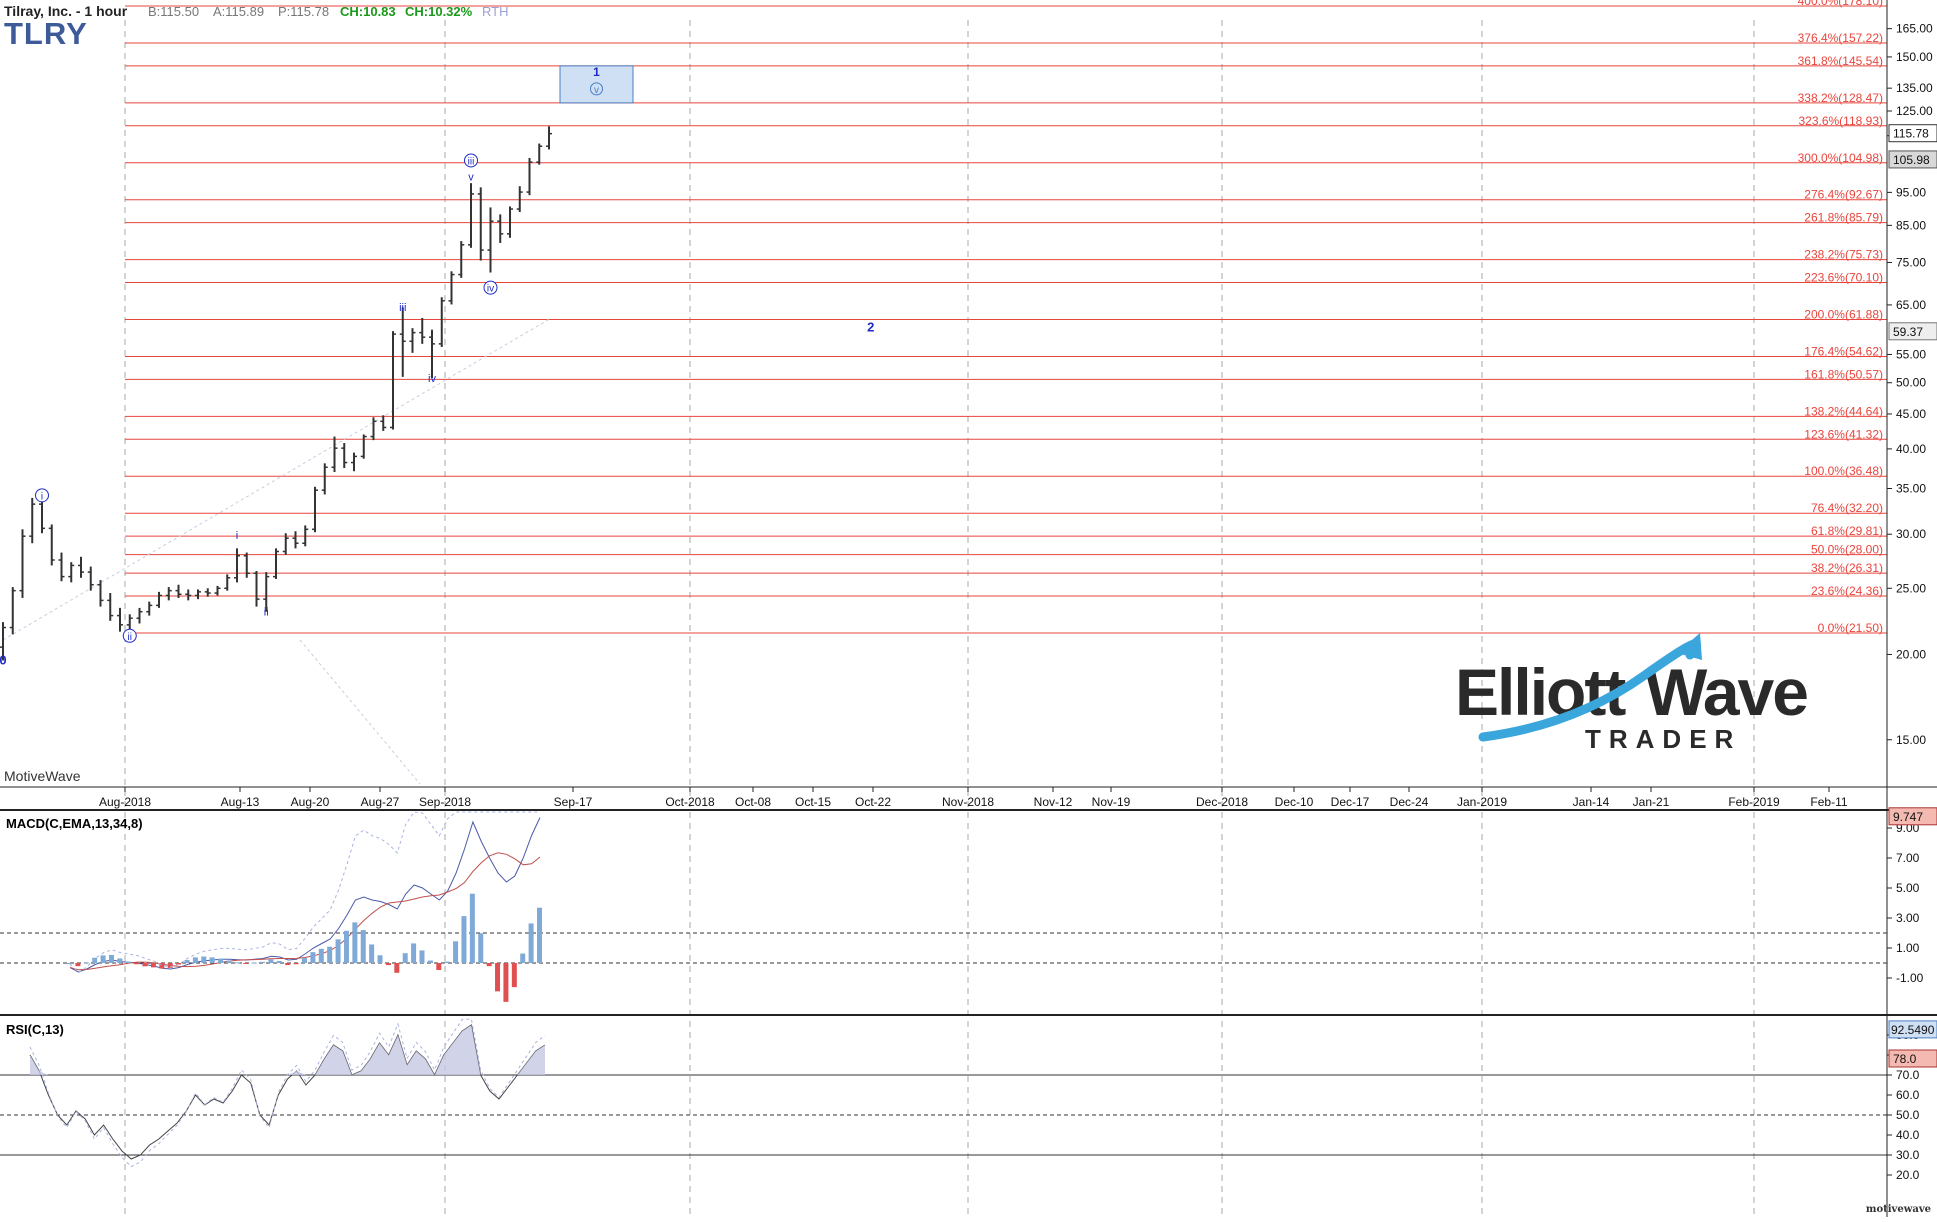 The image size is (1937, 1222). What do you see at coordinates (1898, 1209) in the screenshot?
I see `footer-brand: motivewave` at bounding box center [1898, 1209].